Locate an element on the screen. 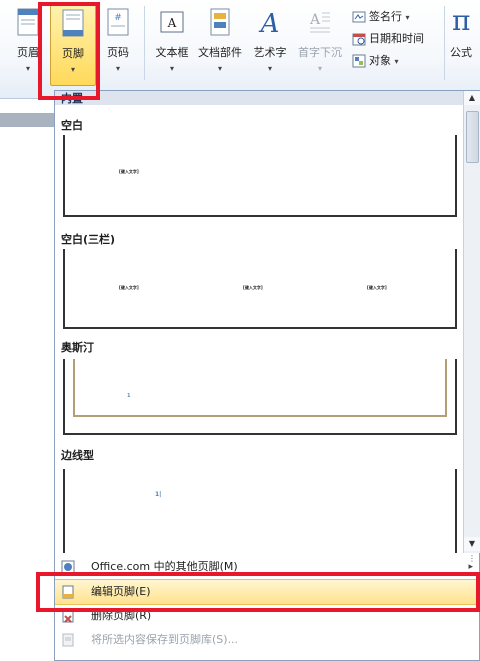 The height and width of the screenshot is (661, 480). wordart-icon: A is located at coordinates (269, 22).